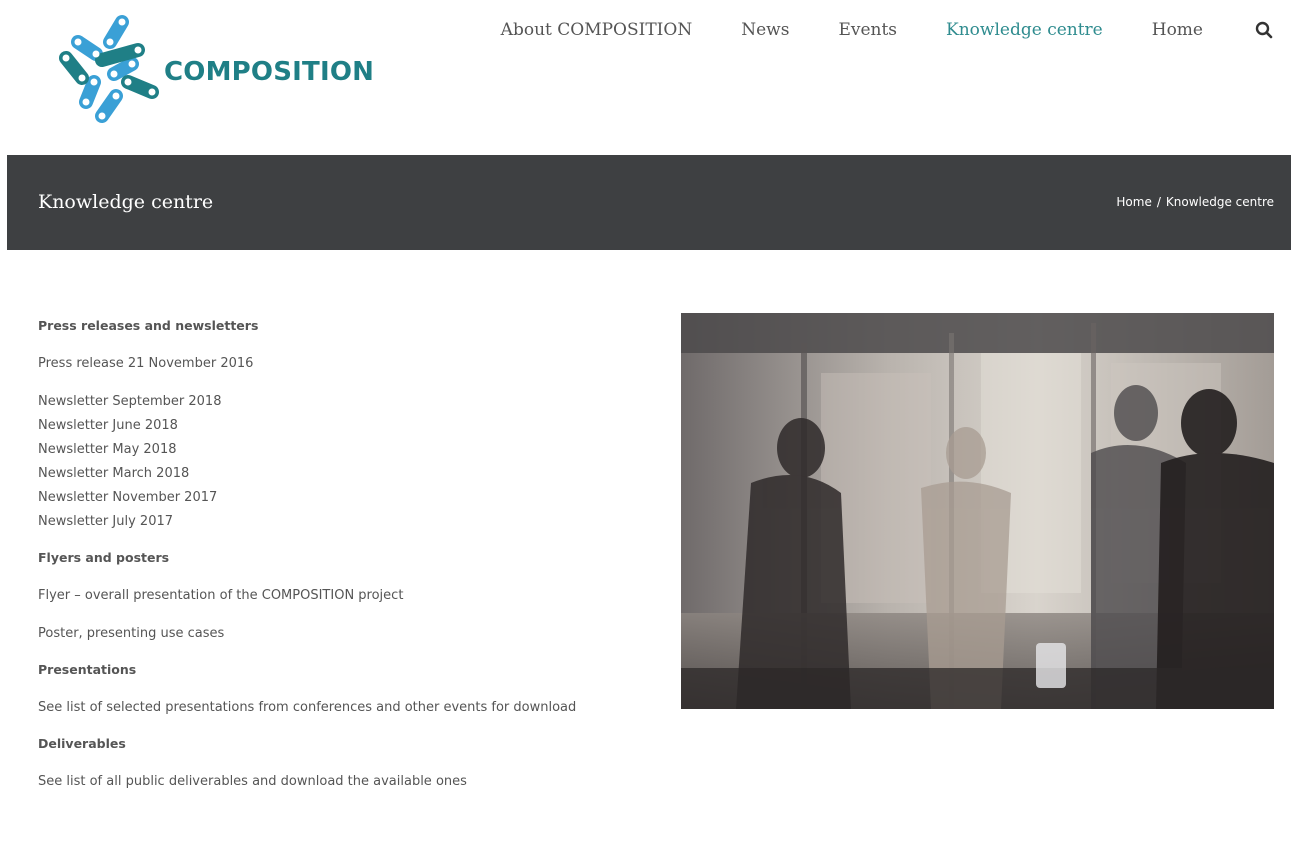  Describe the element at coordinates (348, 634) in the screenshot. I see `poster-link: Poster, presenting use cases` at that location.